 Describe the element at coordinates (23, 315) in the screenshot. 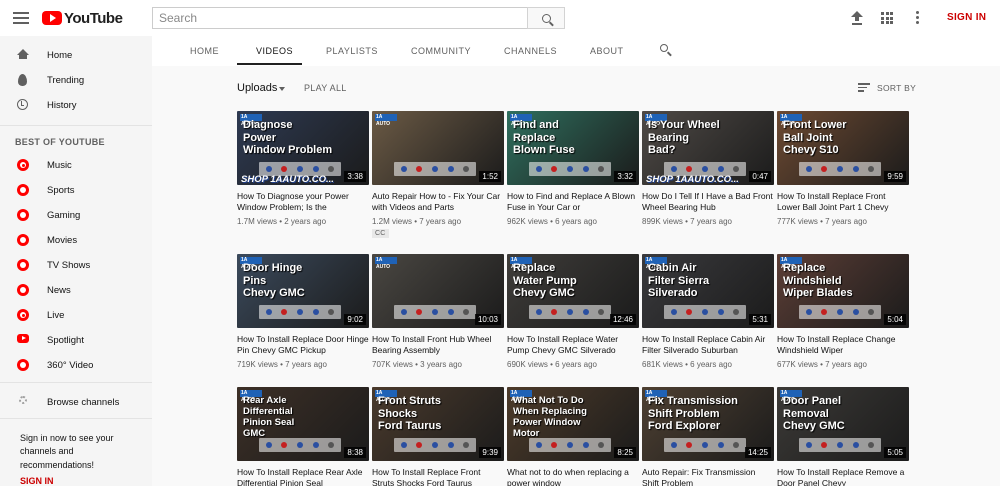

I see `live-icon` at that location.